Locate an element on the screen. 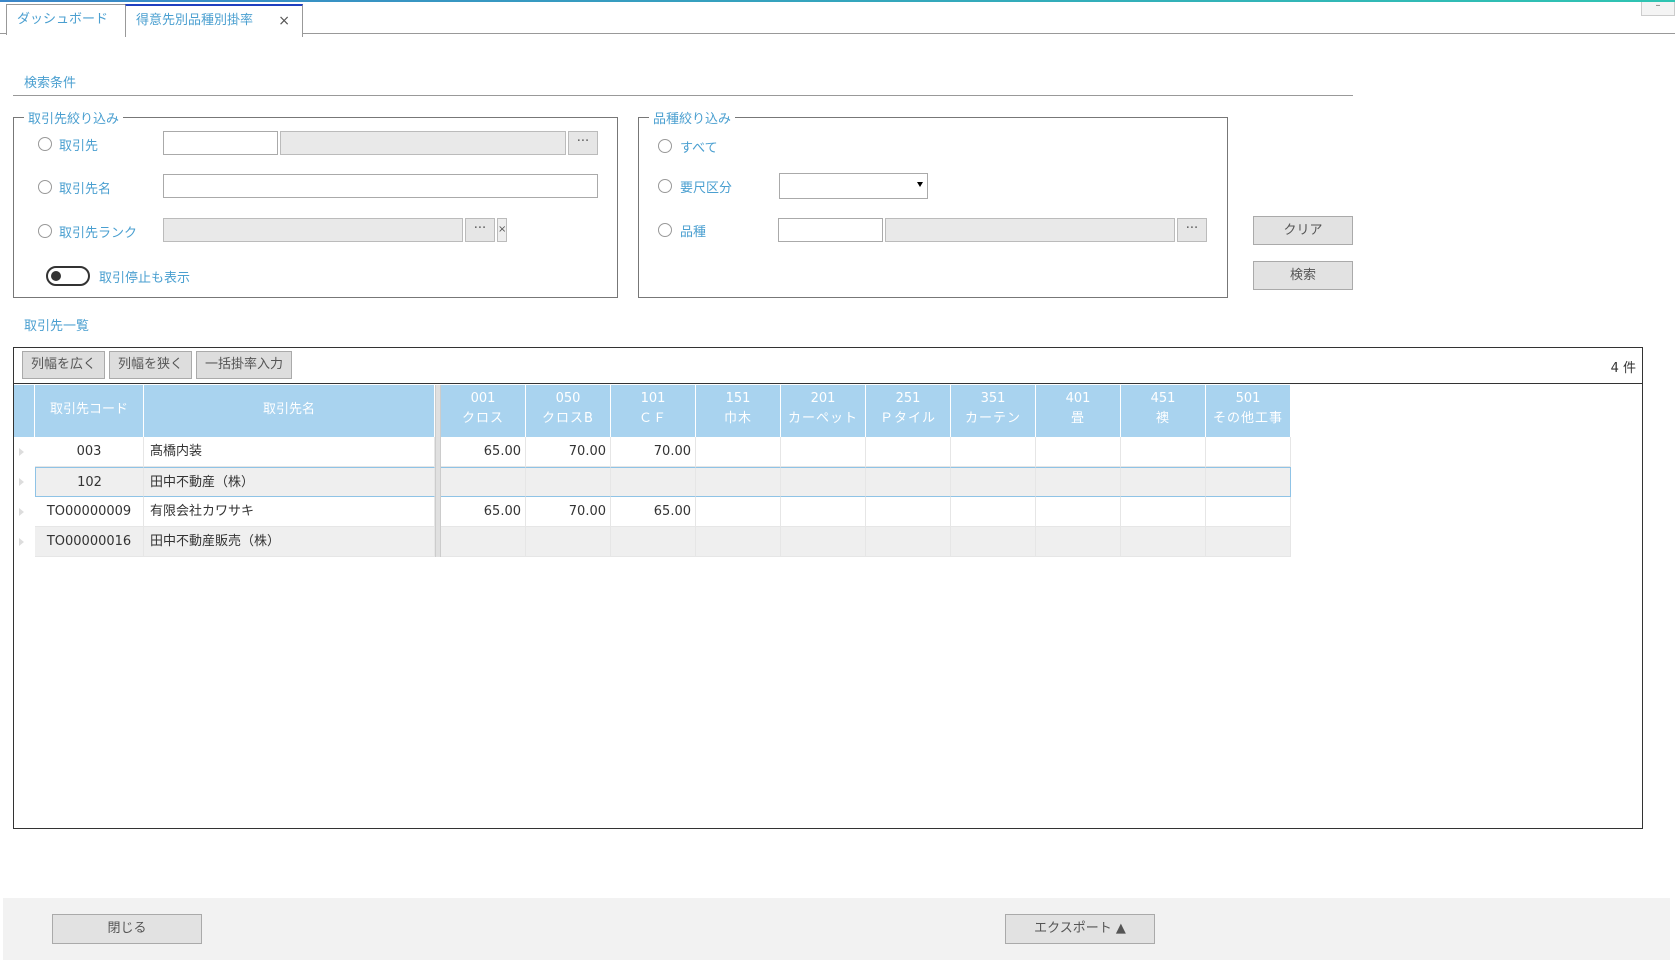 The width and height of the screenshot is (1675, 966). col-code: 451 is located at coordinates (1163, 398).